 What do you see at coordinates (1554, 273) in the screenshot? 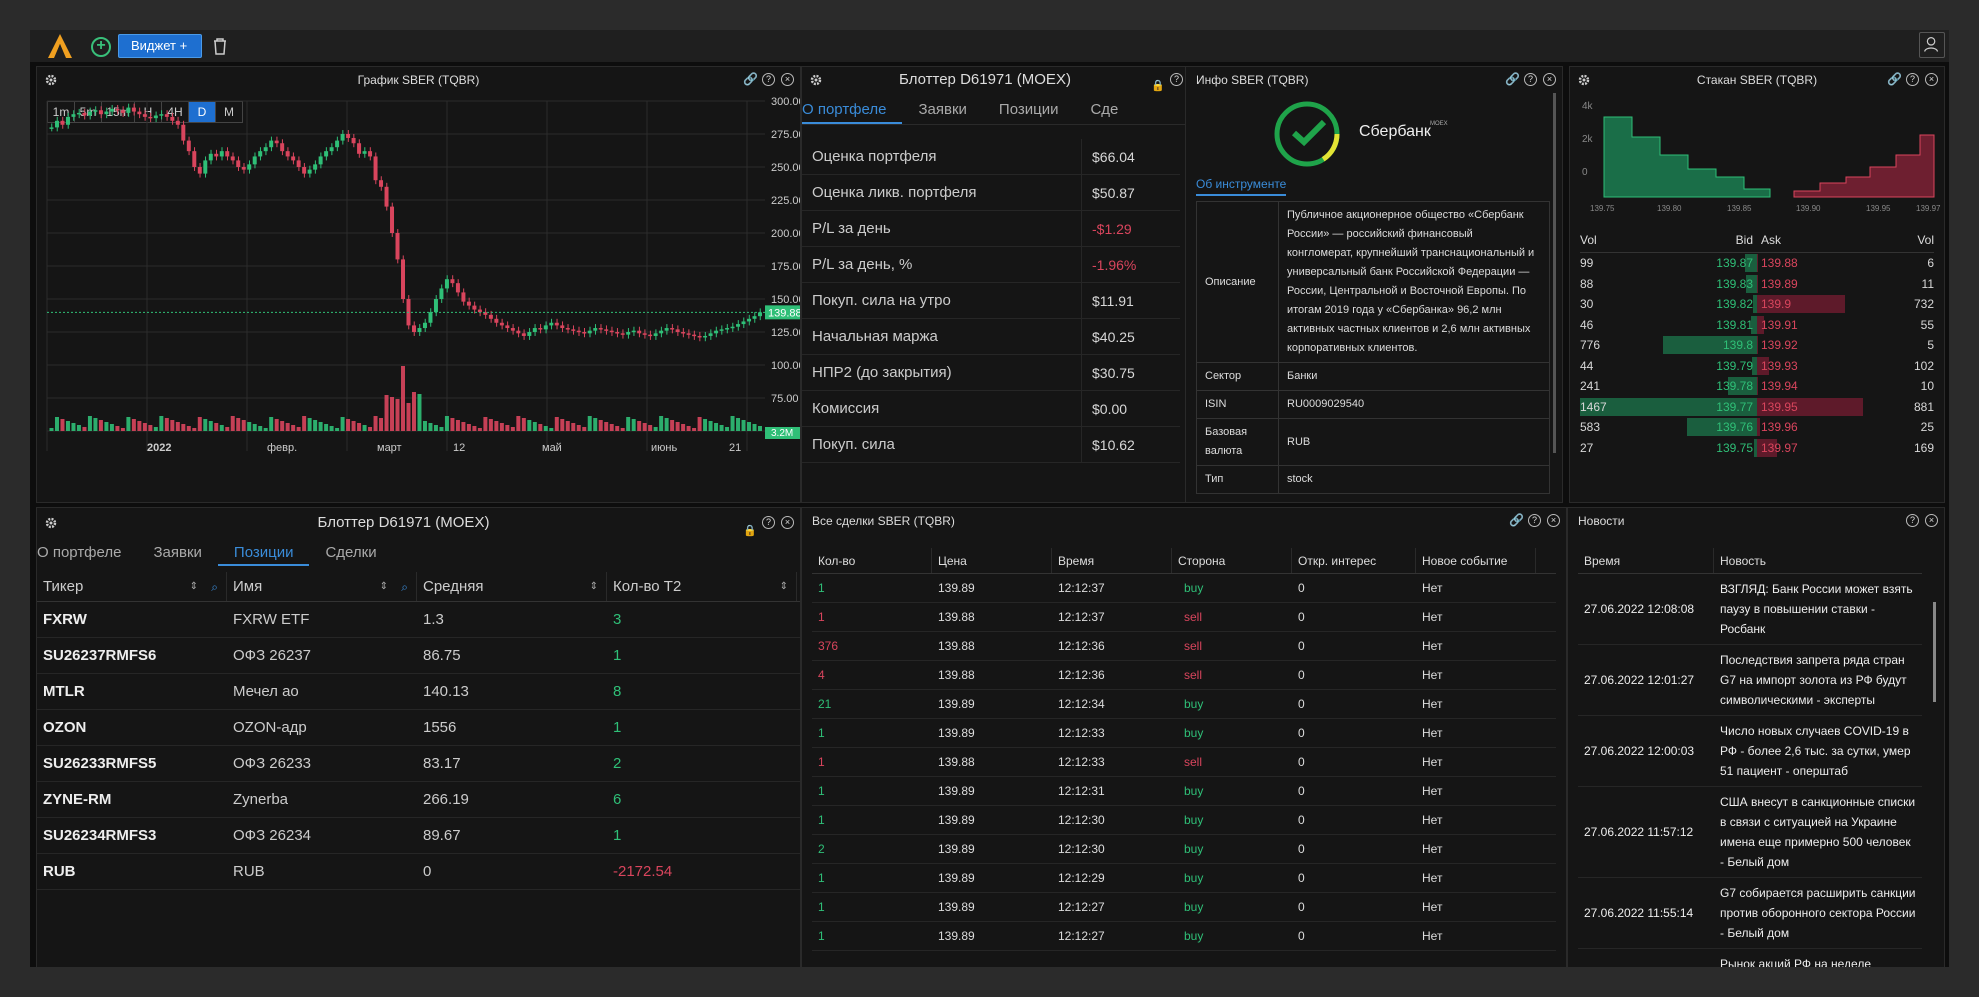
I see `info-scrollbar` at bounding box center [1554, 273].